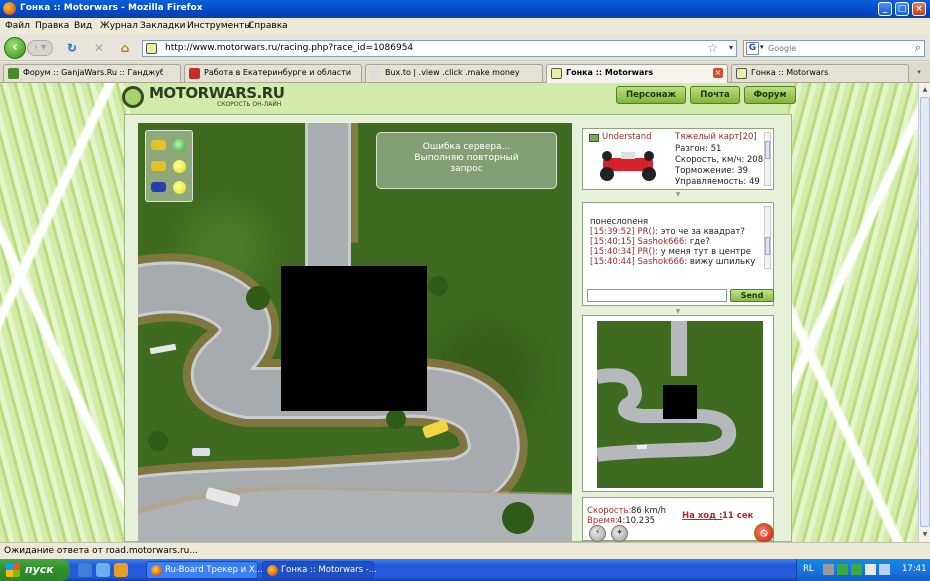  Describe the element at coordinates (219, 26) in the screenshot. I see `menu-tools: Инструменты` at that location.